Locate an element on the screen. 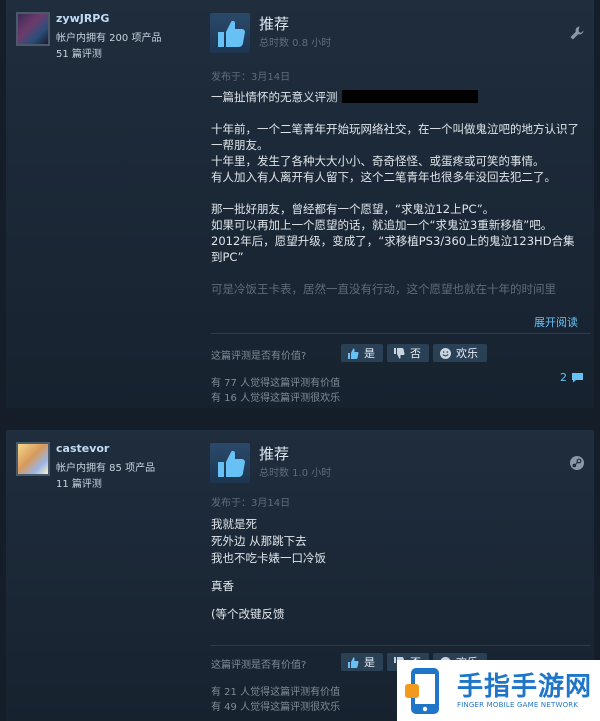 Image resolution: width=600 pixels, height=721 pixels. products-owned: 帐户内拥有 200 项产品 is located at coordinates (108, 36).